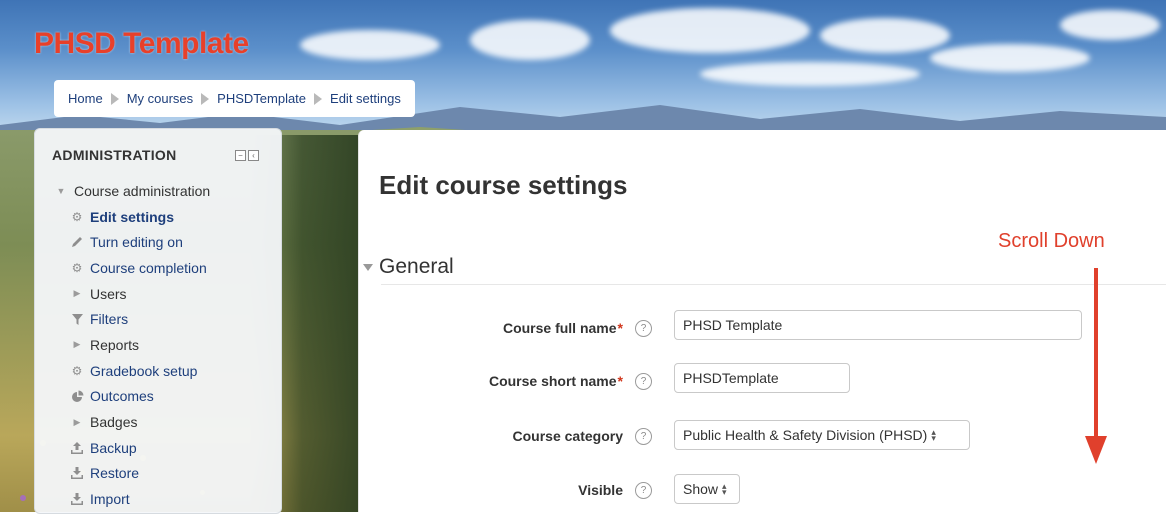 This screenshot has width=1166, height=514. Describe the element at coordinates (77, 242) in the screenshot. I see `pencil-icon` at that location.